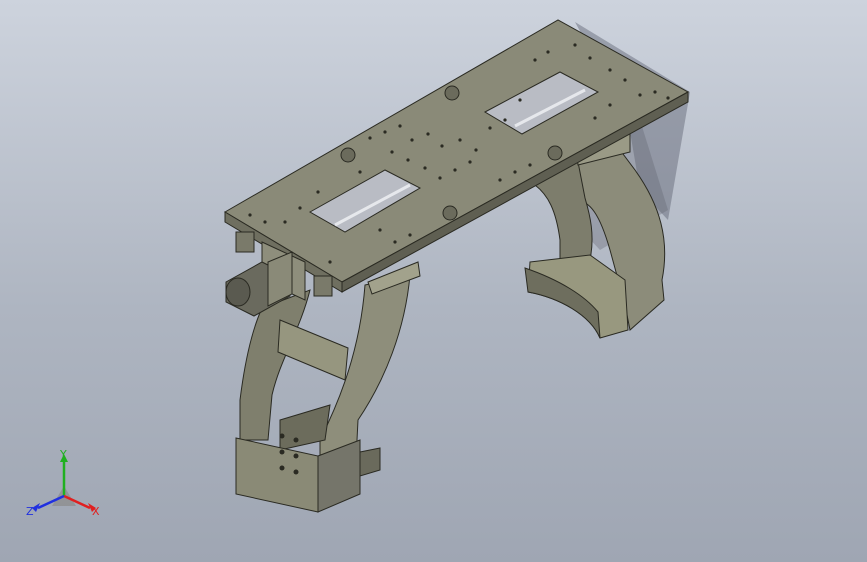  What do you see at coordinates (30, 511) in the screenshot?
I see `triad-z-label: Z` at bounding box center [30, 511].